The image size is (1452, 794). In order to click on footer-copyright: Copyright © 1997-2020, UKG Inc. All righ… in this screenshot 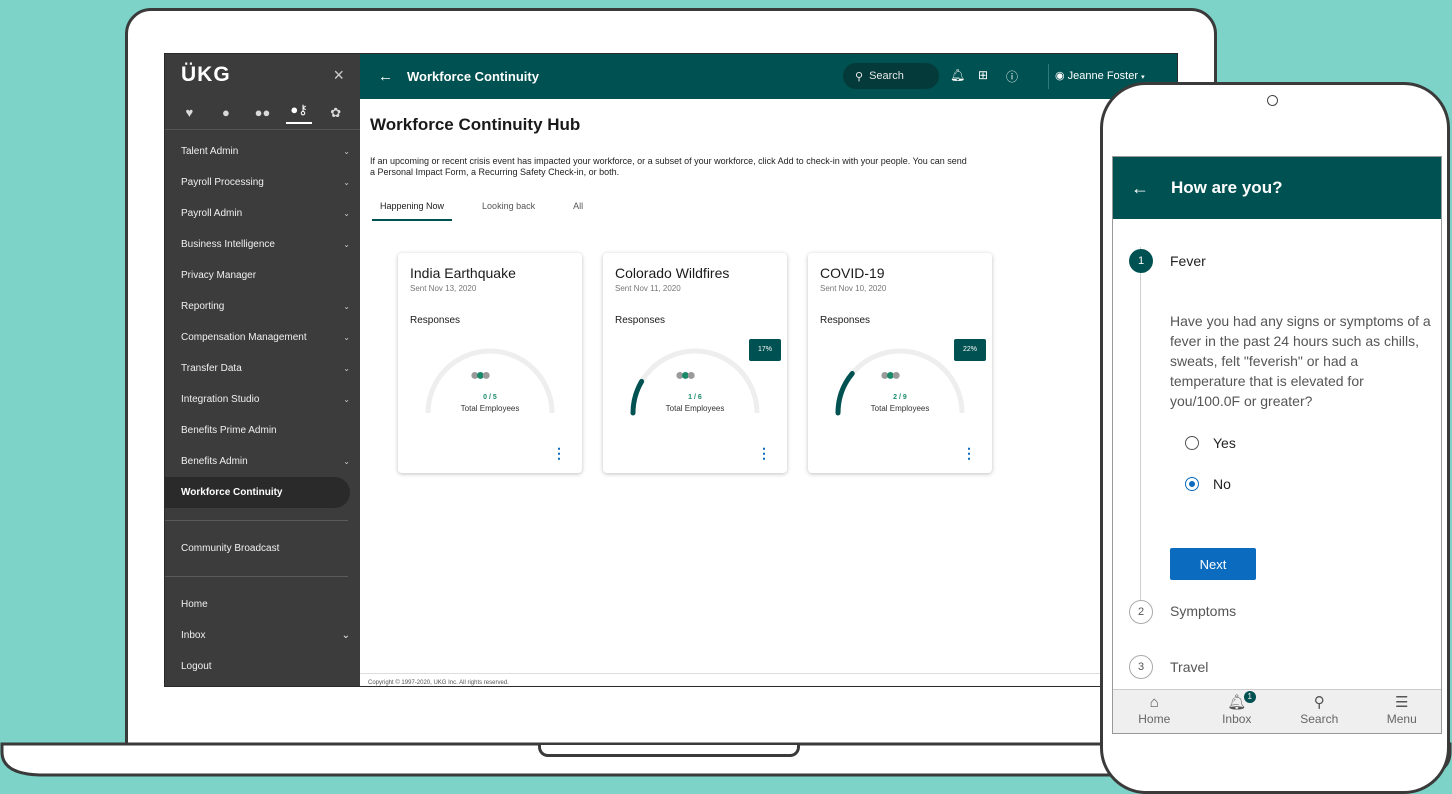, I will do `click(438, 683)`.